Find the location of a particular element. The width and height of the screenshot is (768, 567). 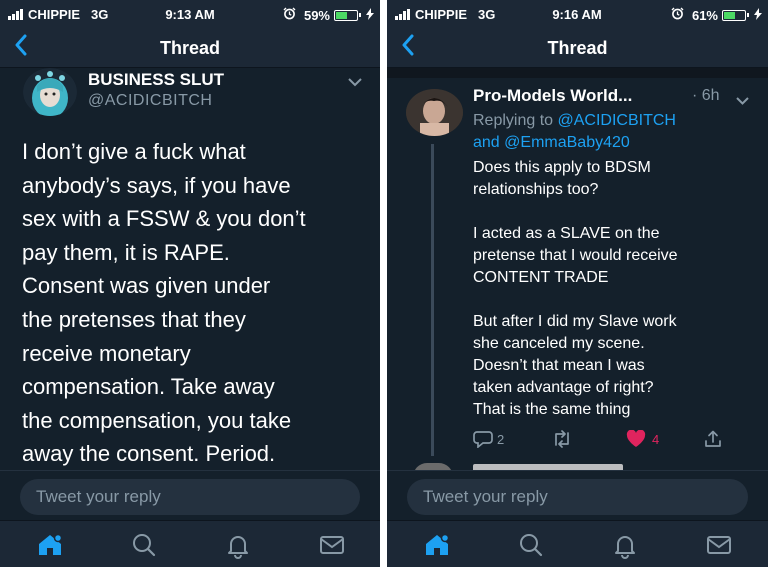

handle: @ACIDICBITCH is located at coordinates (150, 101).